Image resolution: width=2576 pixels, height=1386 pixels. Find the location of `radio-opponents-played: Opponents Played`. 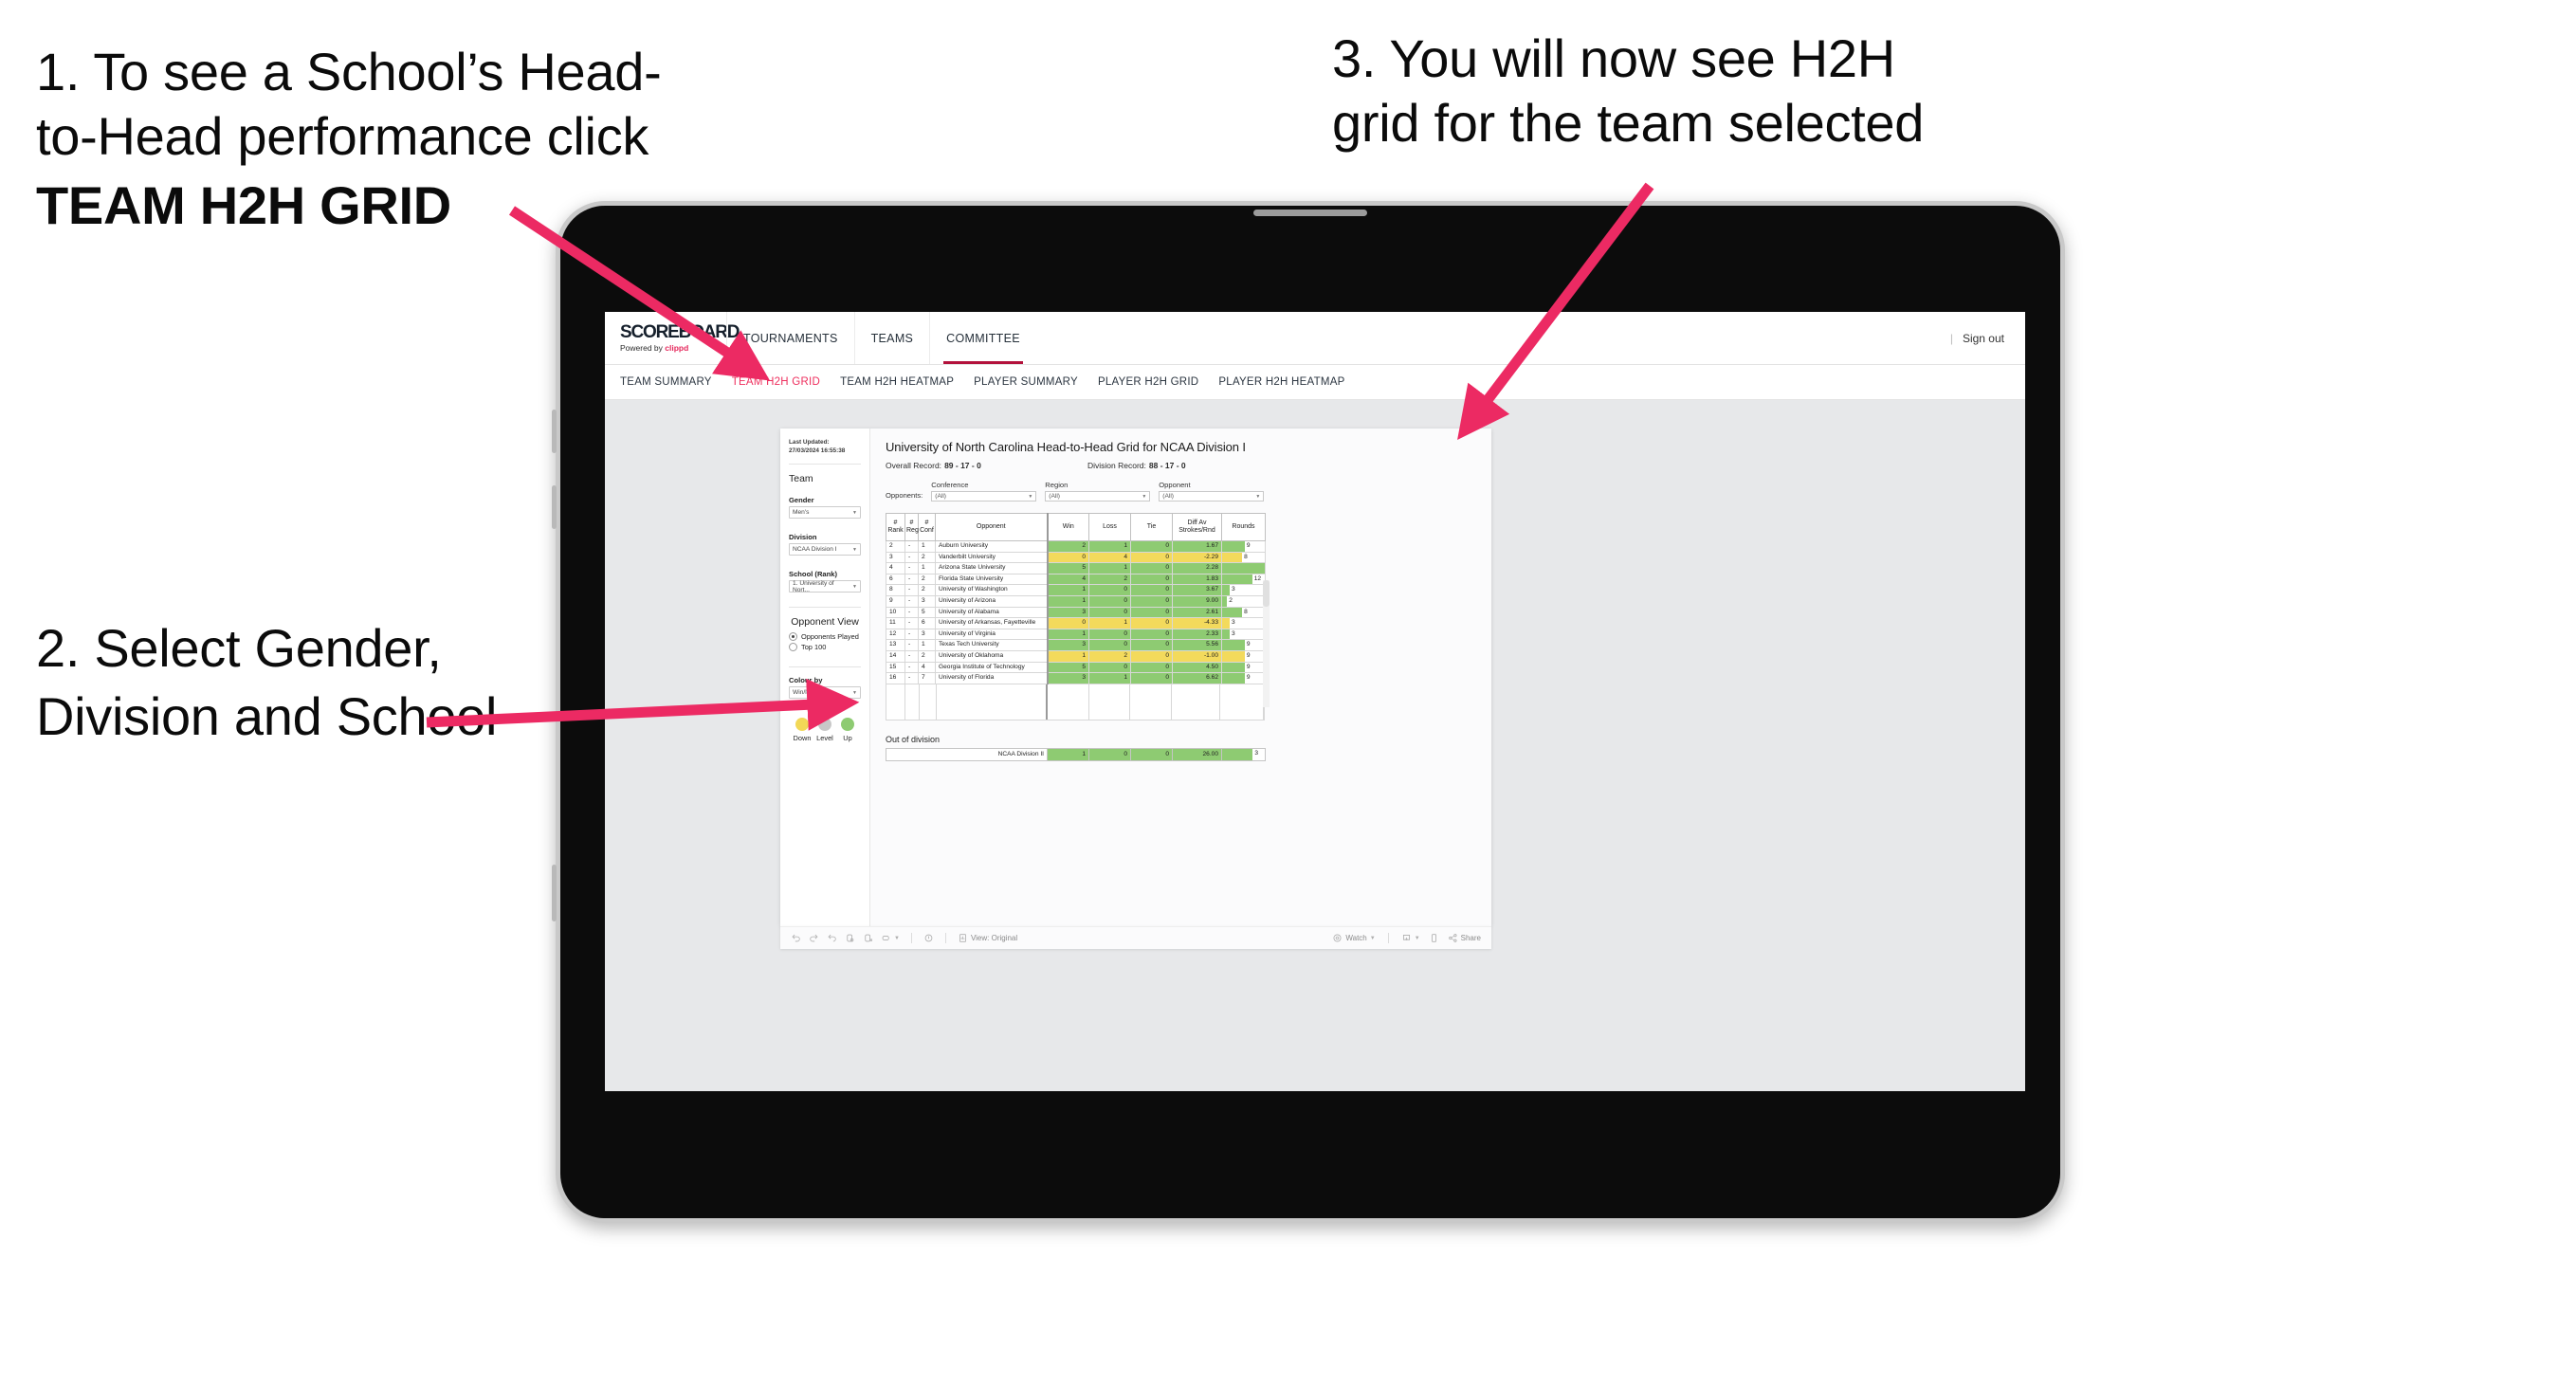

radio-opponents-played: Opponents Played is located at coordinates (825, 637).